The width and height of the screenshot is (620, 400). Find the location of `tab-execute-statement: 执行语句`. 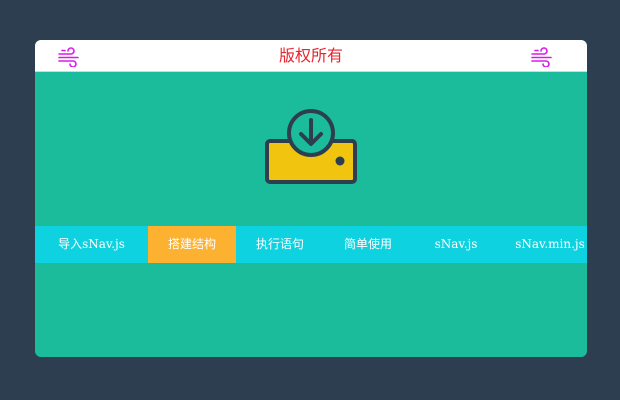

tab-execute-statement: 执行语句 is located at coordinates (280, 244).